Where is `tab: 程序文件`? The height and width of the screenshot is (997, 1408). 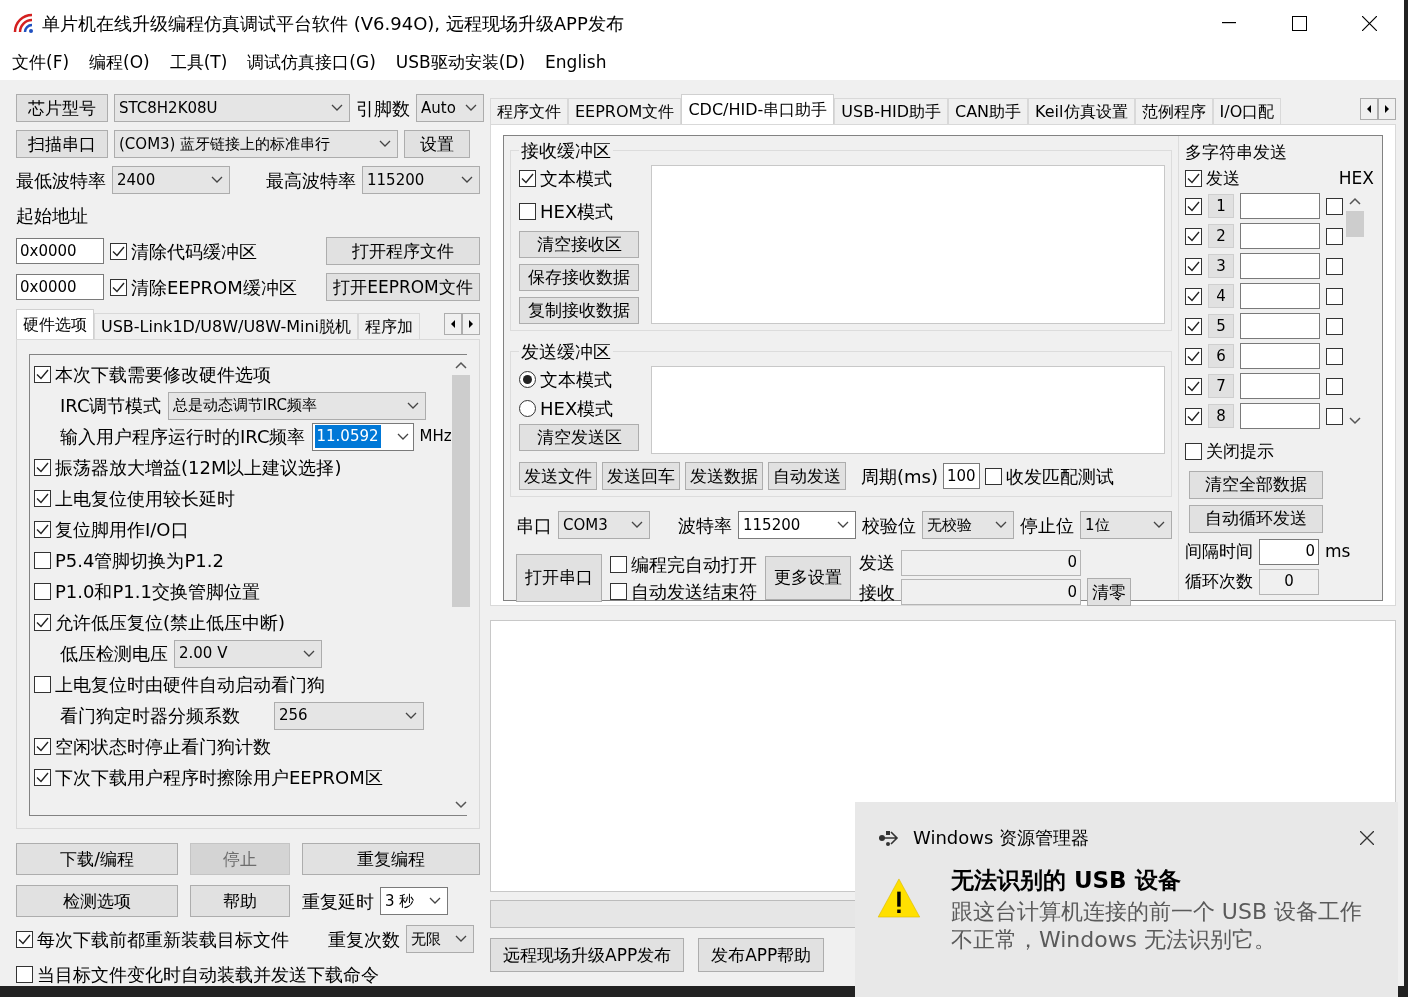 tab: 程序文件 is located at coordinates (529, 111).